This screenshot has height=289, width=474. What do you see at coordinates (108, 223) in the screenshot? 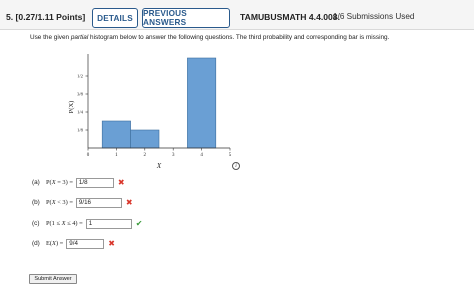
I see `answer-input: 1` at bounding box center [108, 223].